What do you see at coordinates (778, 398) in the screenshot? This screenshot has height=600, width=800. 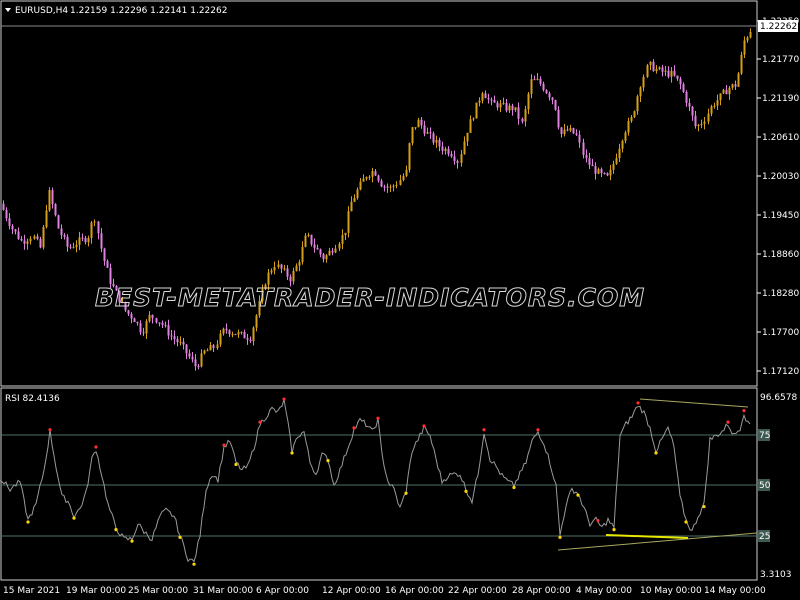 I see `rsi-scale-max: 96.6578` at bounding box center [778, 398].